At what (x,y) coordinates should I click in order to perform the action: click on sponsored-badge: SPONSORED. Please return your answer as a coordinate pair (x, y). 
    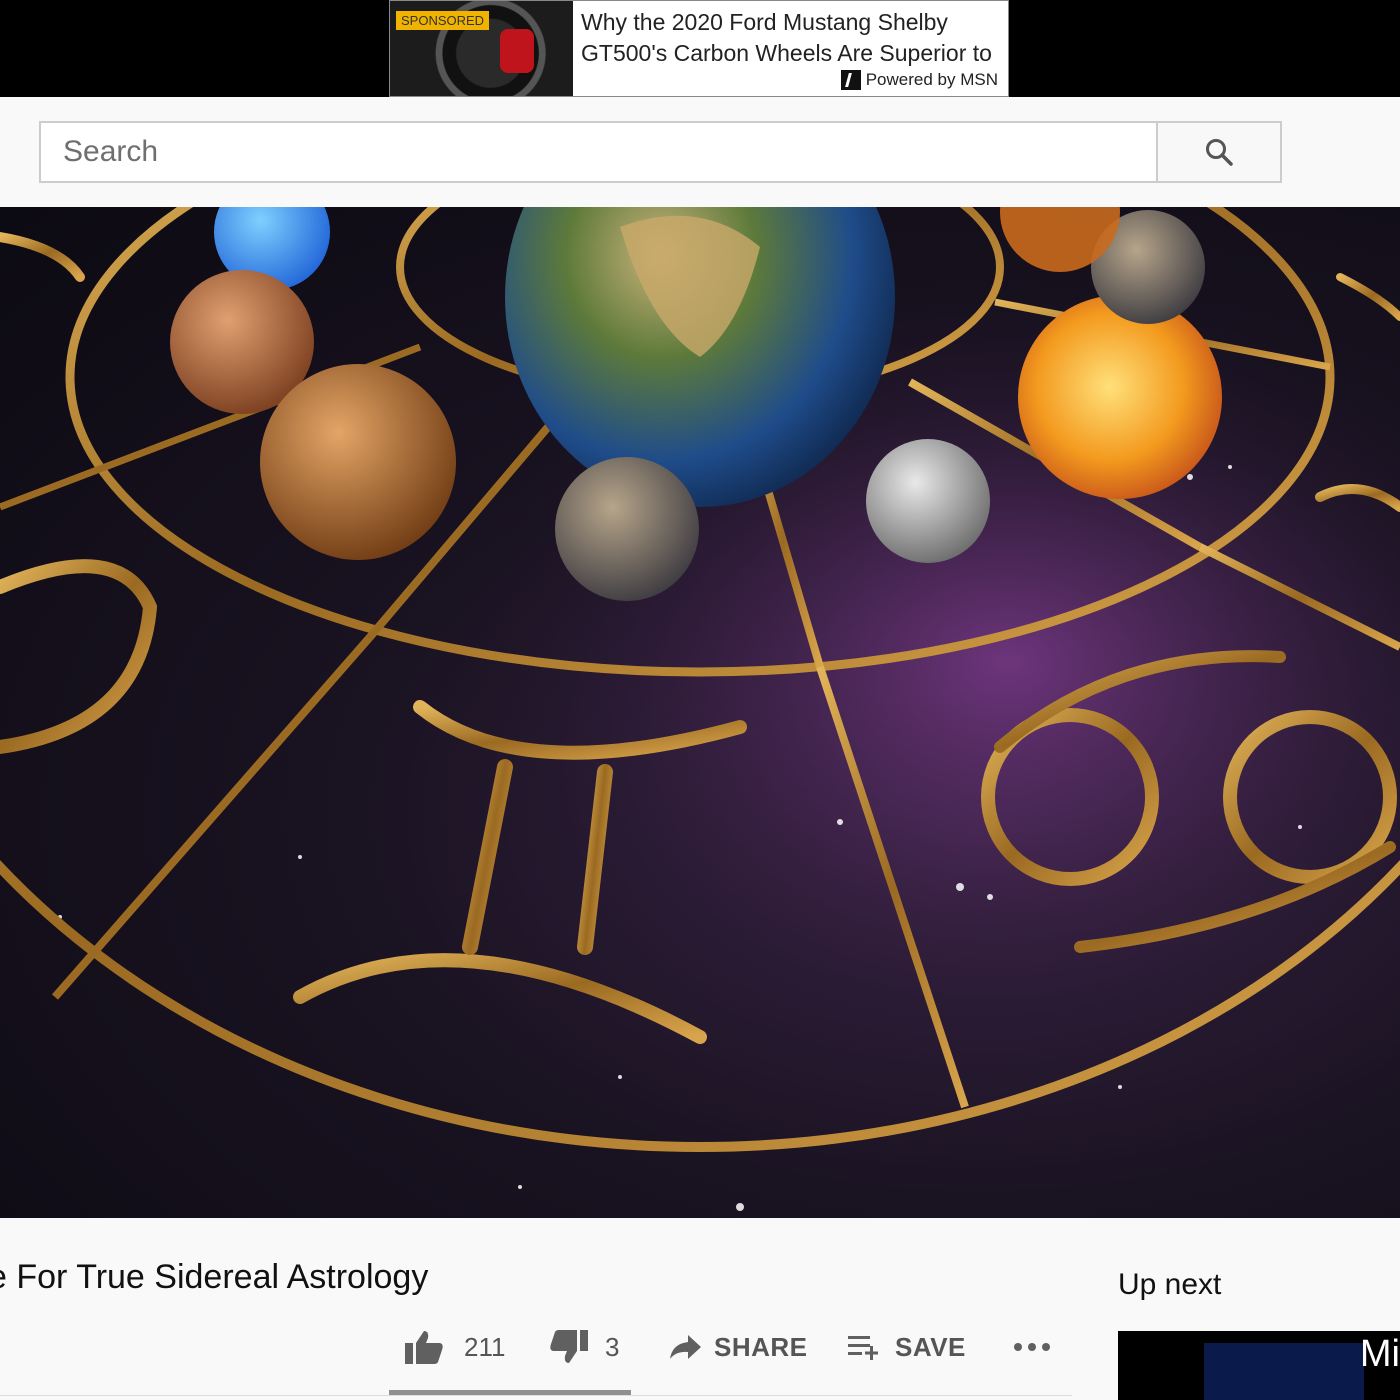
    Looking at the image, I should click on (443, 20).